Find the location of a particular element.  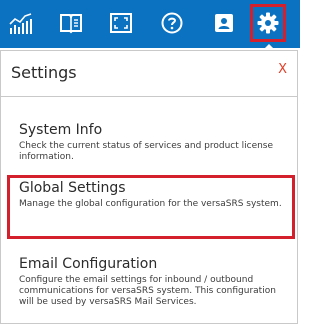

gear-icon is located at coordinates (268, 23).